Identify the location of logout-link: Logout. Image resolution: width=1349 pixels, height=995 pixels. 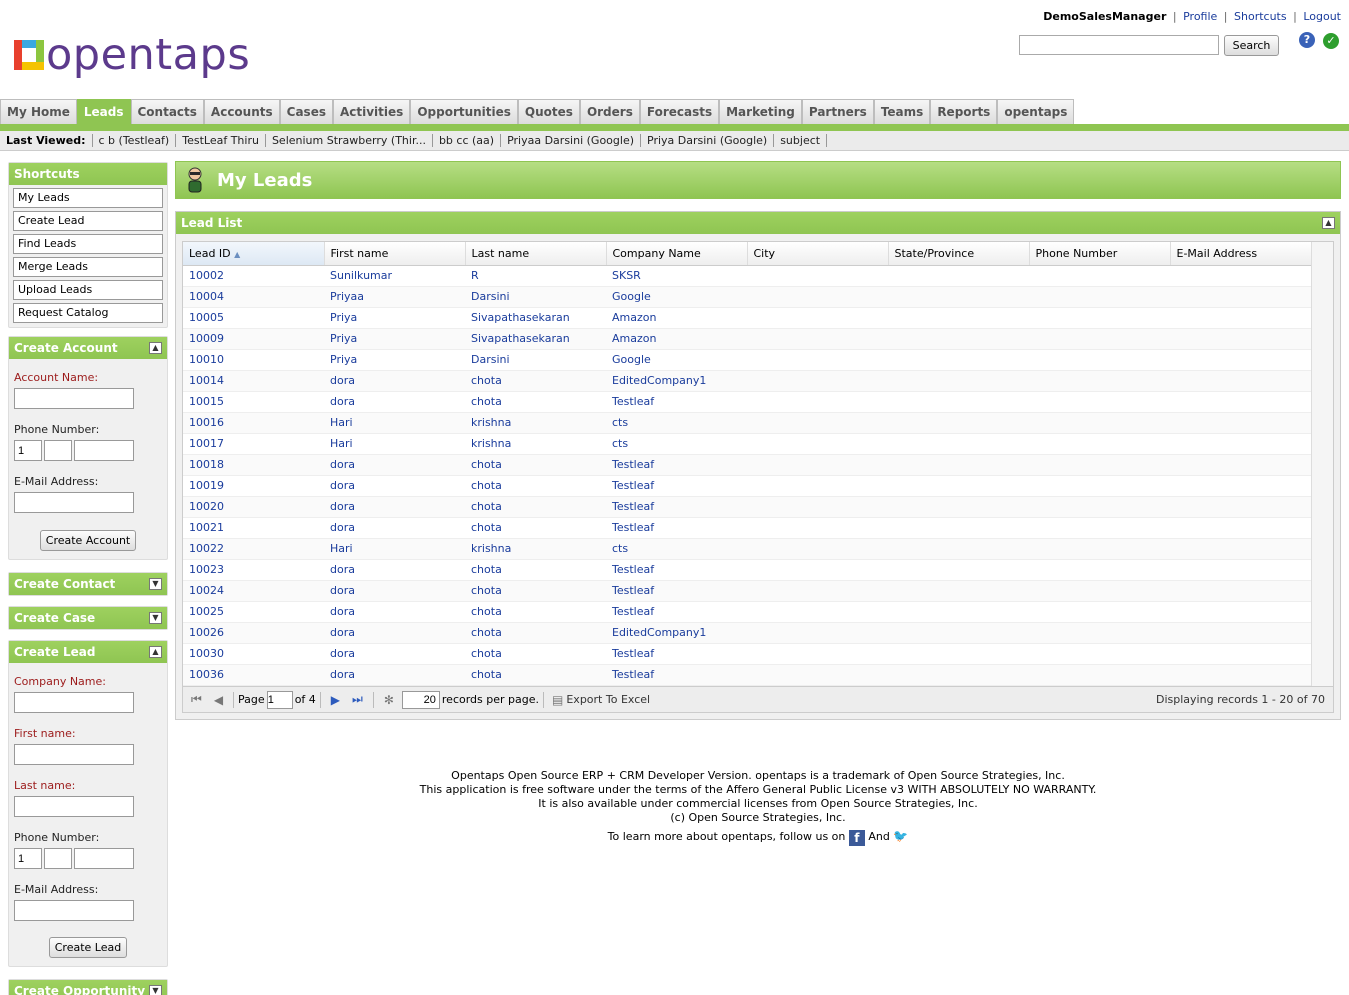
(1322, 16).